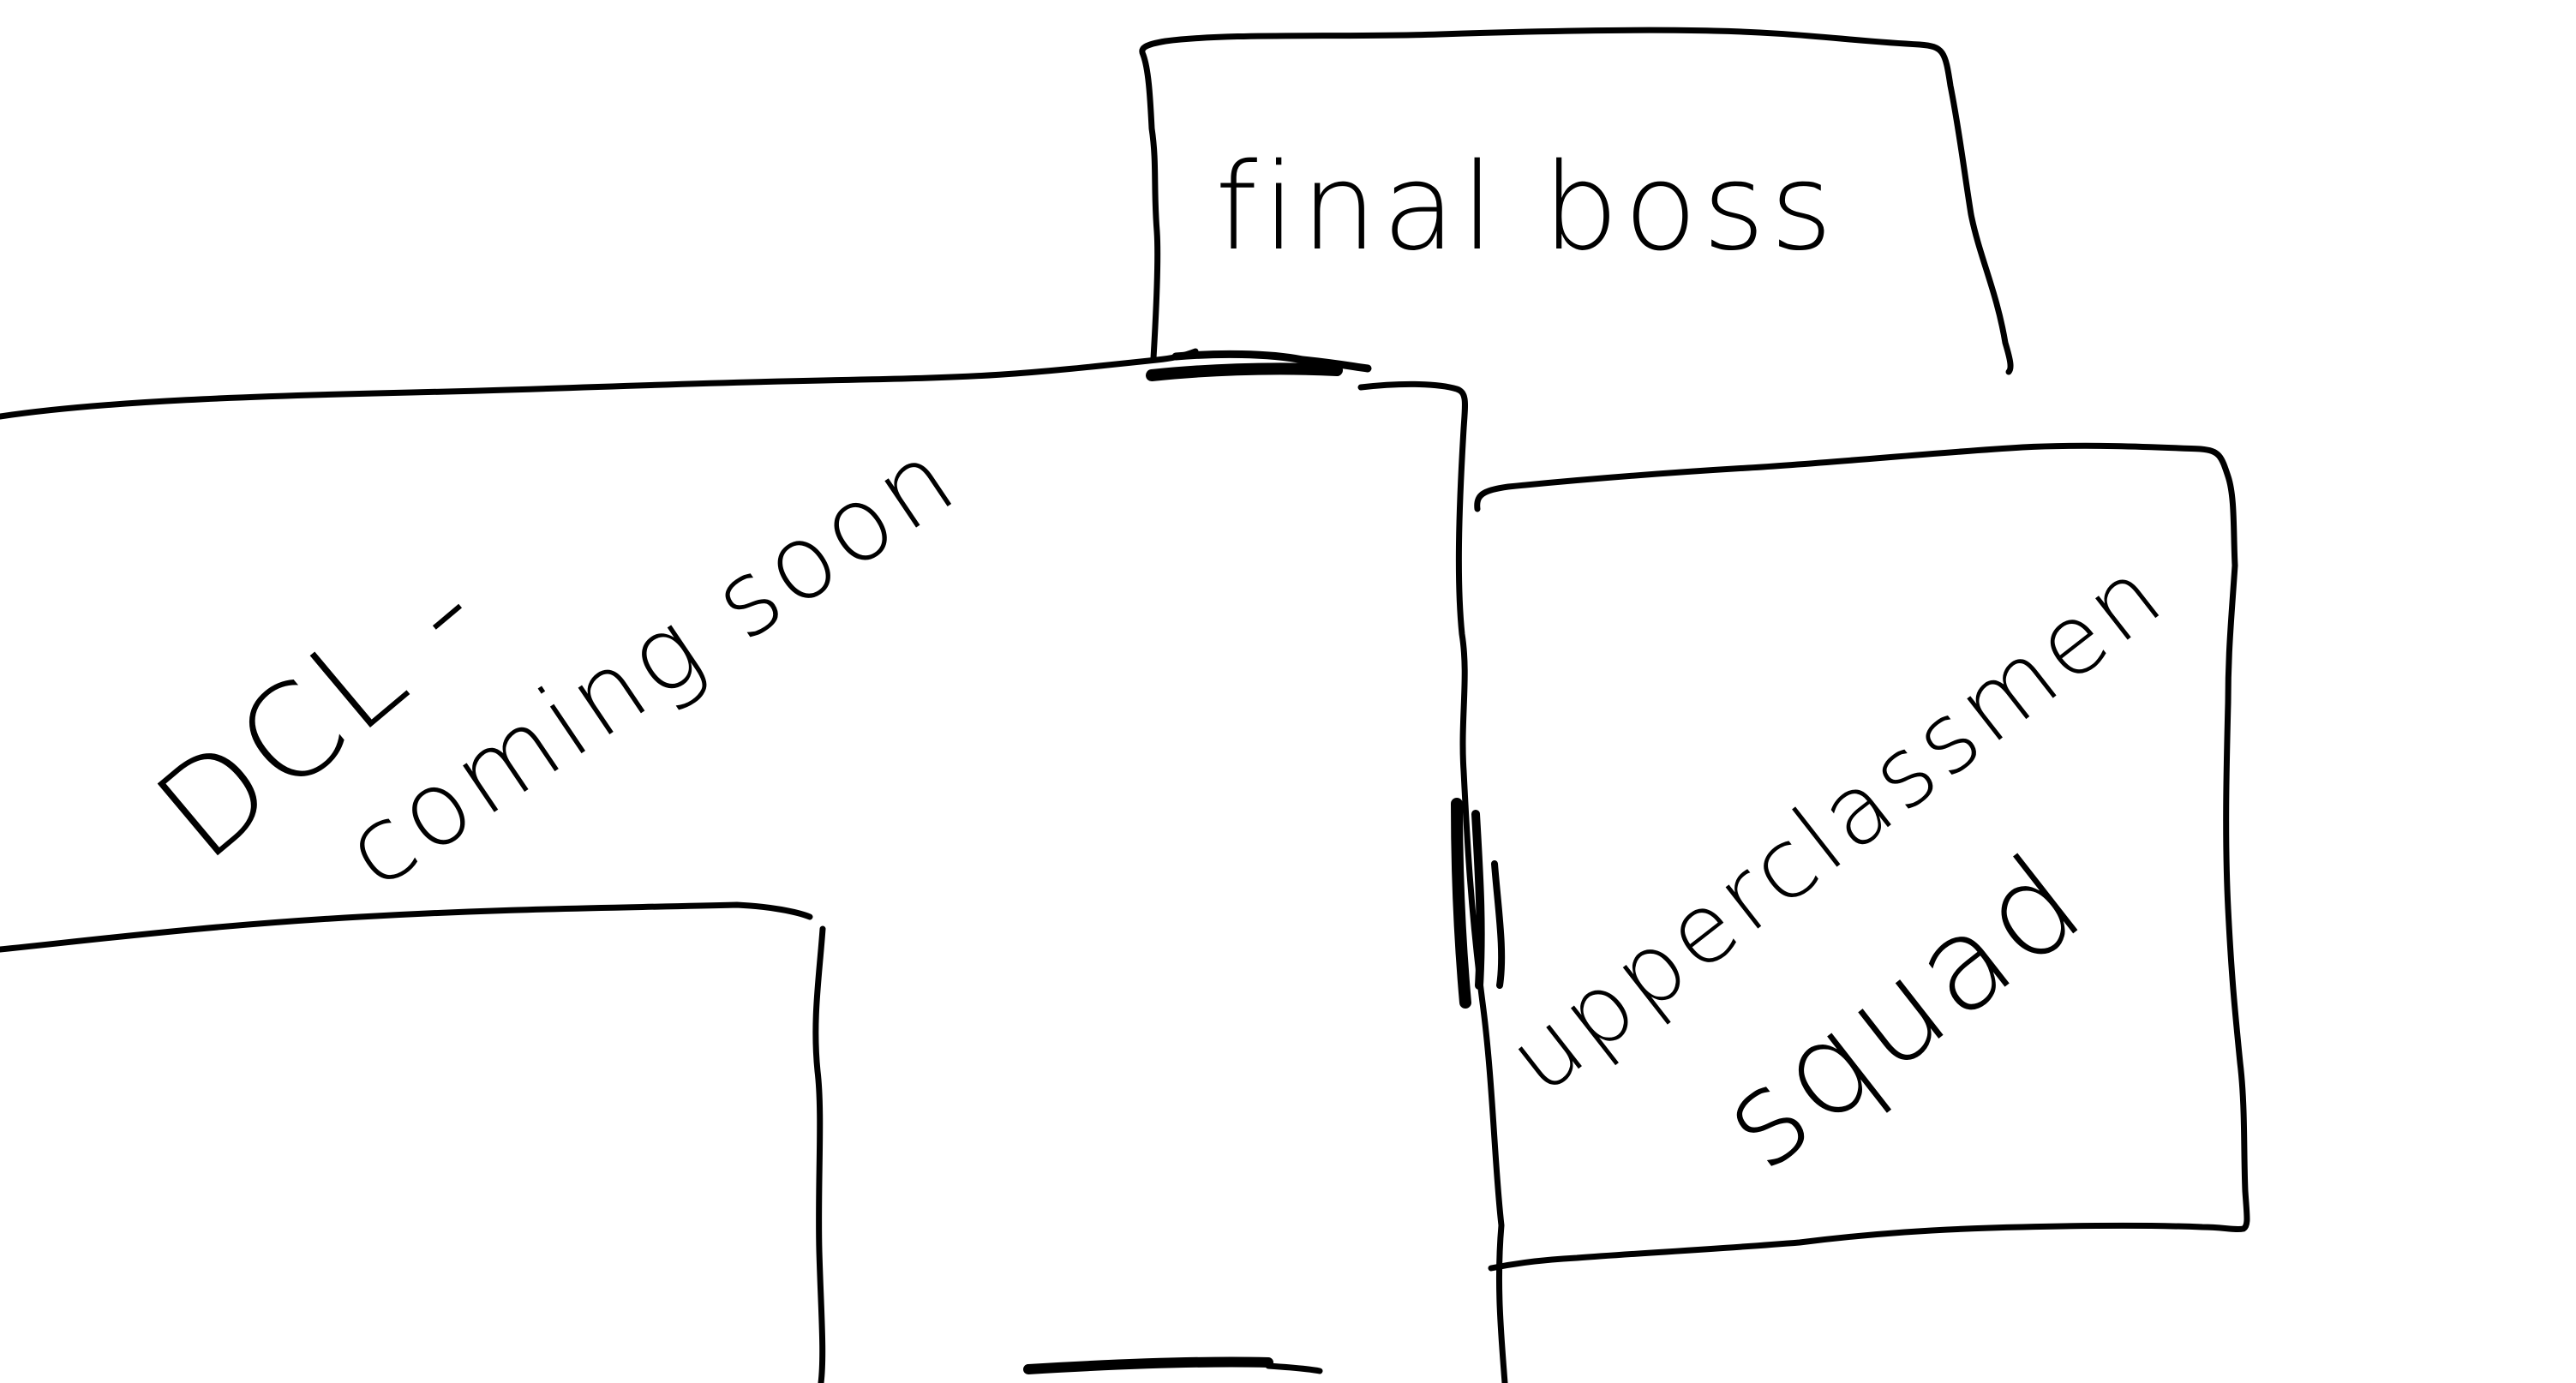 The image size is (2576, 1383). What do you see at coordinates (406, 927) in the screenshot?
I see `dlc-room-outline` at bounding box center [406, 927].